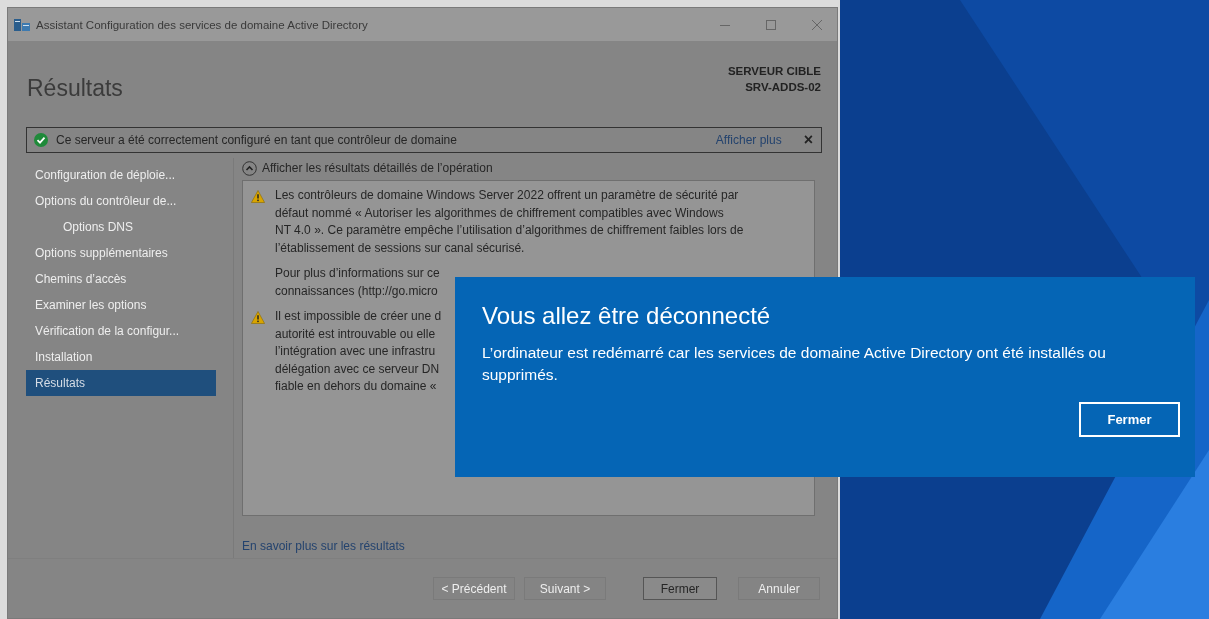 The height and width of the screenshot is (619, 1209). I want to click on details-toggle-label: Afficher les résultats détaillés de l’opération, so click(377, 168).